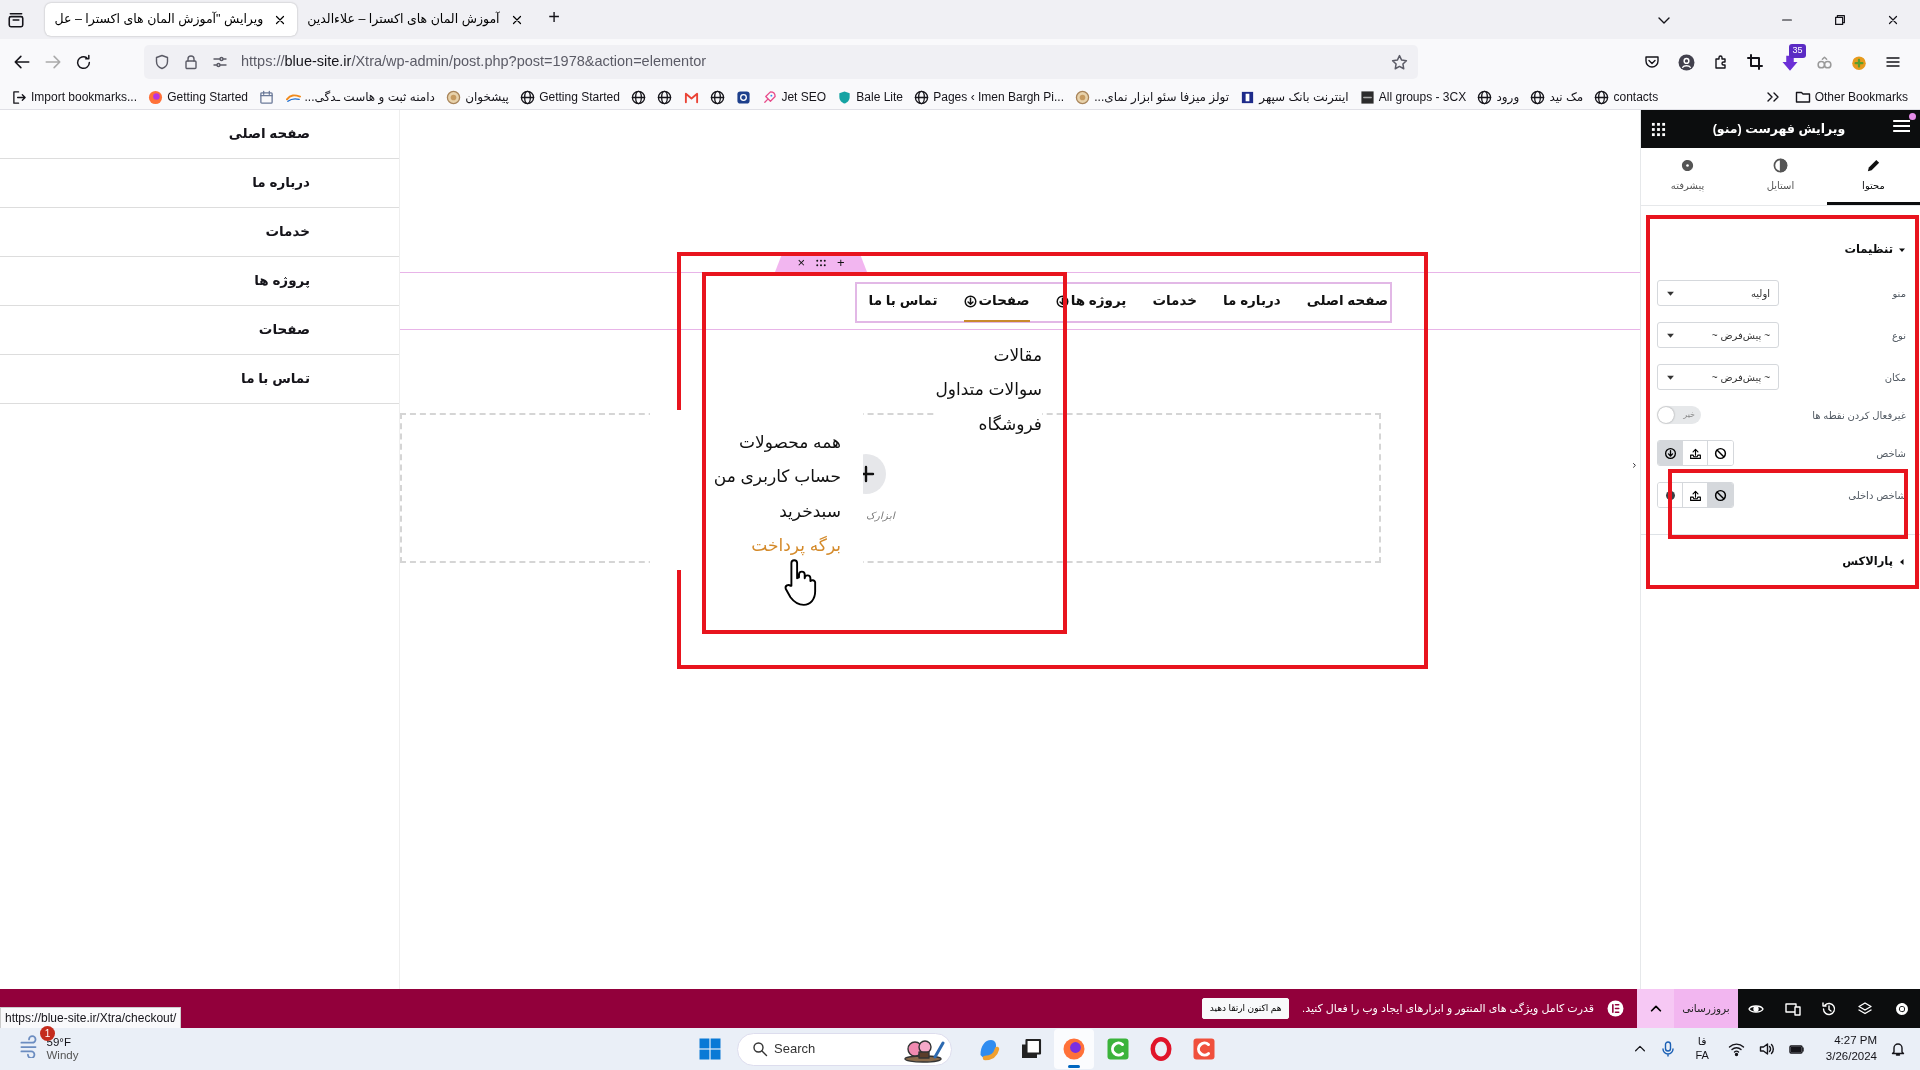 Image resolution: width=1920 pixels, height=1070 pixels. I want to click on page-menu-item: درباره ما, so click(199, 183).